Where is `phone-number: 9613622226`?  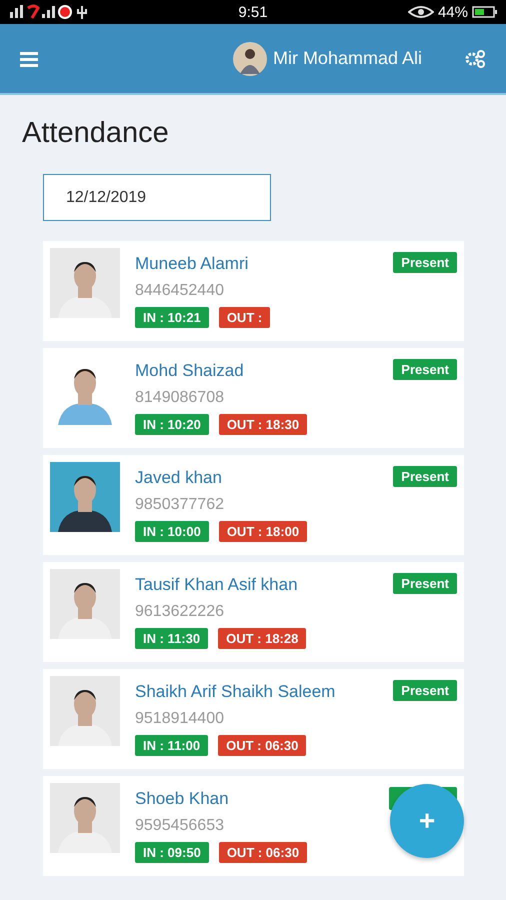 phone-number: 9613622226 is located at coordinates (179, 612).